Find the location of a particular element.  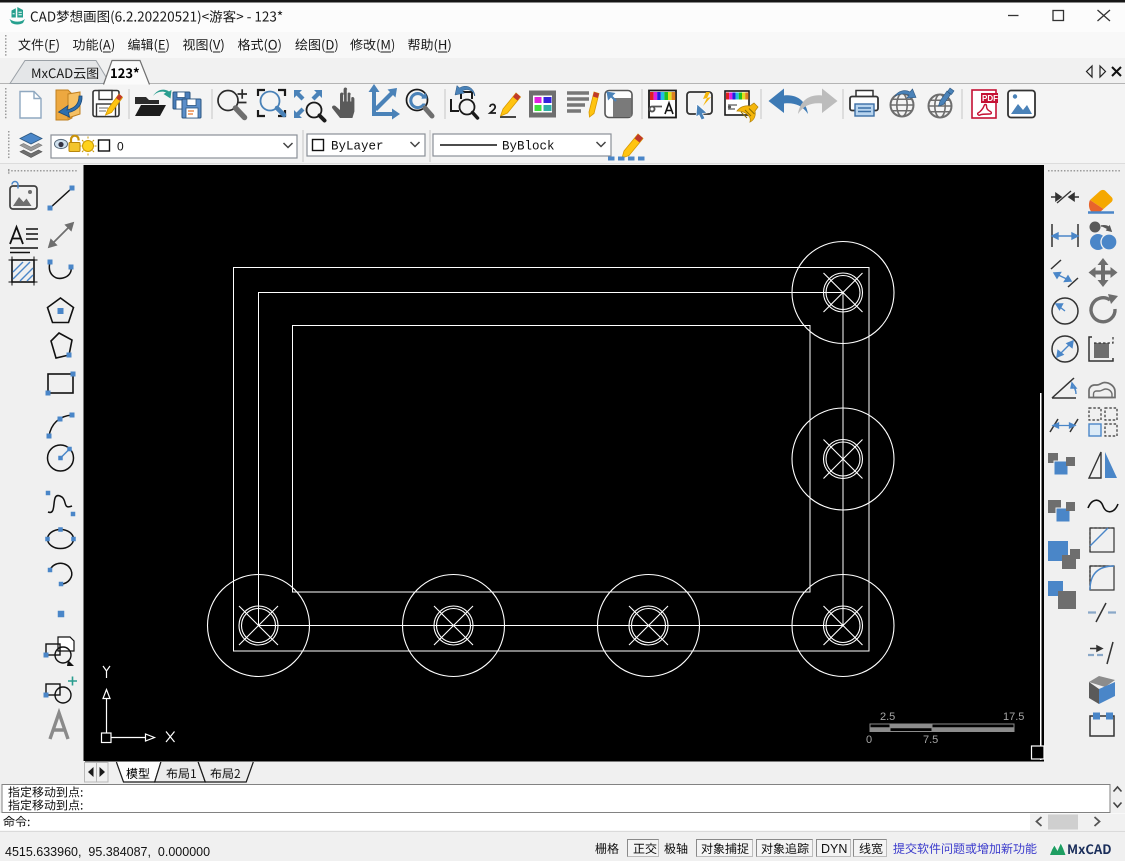

svg-text: DYN is located at coordinates (834, 849).